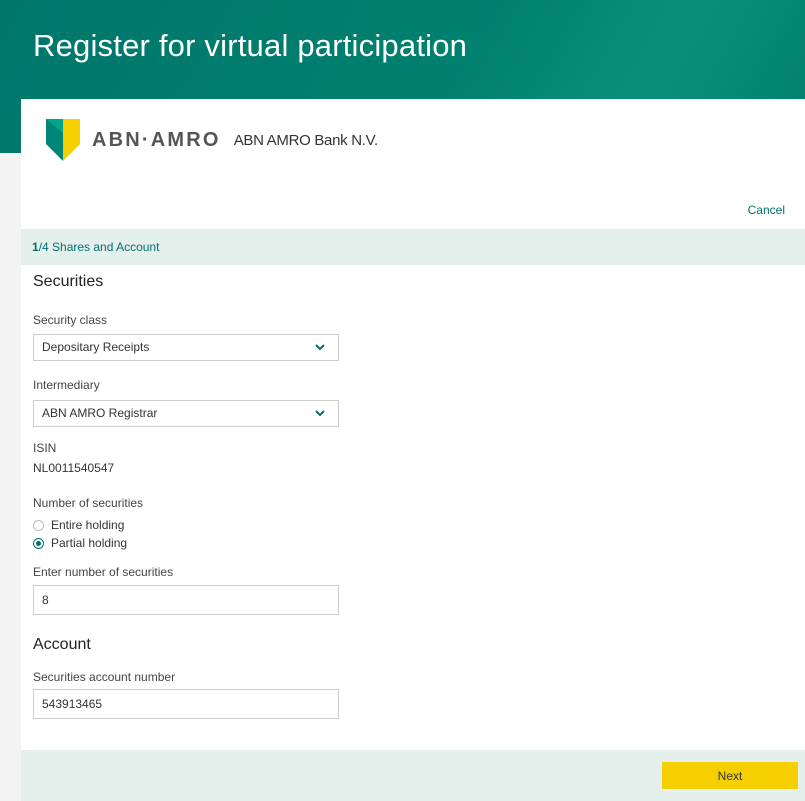  I want to click on intermediary-label: Intermediary, so click(66, 385).